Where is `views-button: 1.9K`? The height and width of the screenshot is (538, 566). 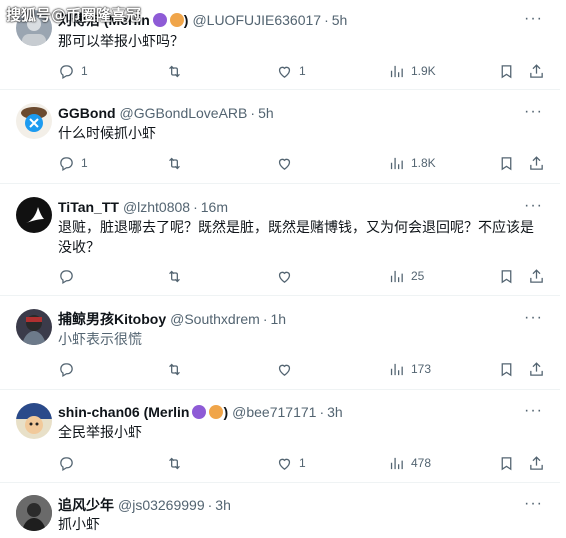 views-button: 1.9K is located at coordinates (412, 71).